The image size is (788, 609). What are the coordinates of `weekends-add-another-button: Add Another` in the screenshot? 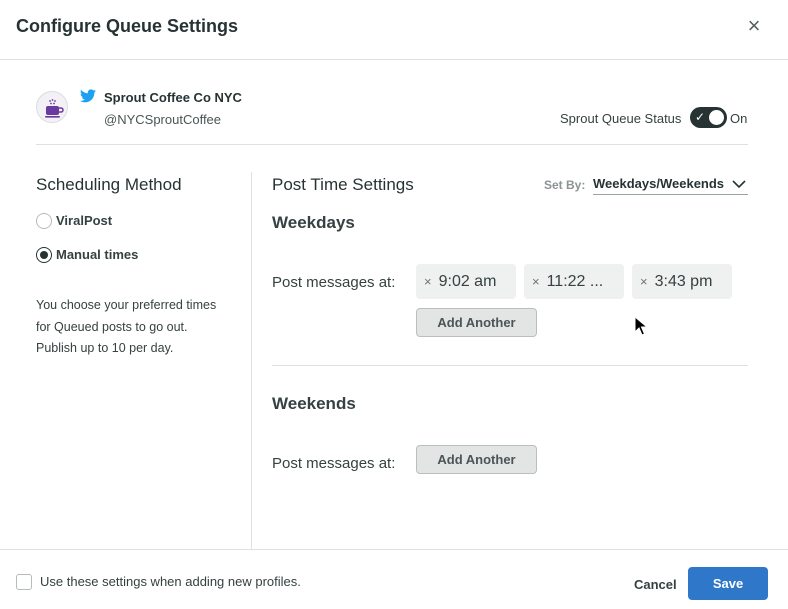 It's located at (476, 459).